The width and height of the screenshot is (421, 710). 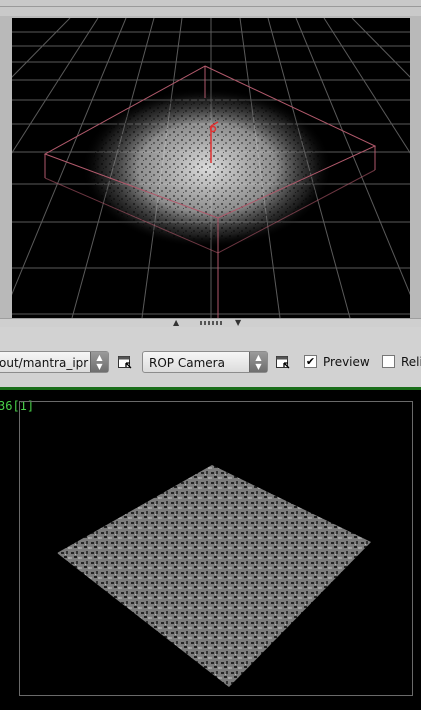 What do you see at coordinates (207, 168) in the screenshot?
I see `cloud-volume` at bounding box center [207, 168].